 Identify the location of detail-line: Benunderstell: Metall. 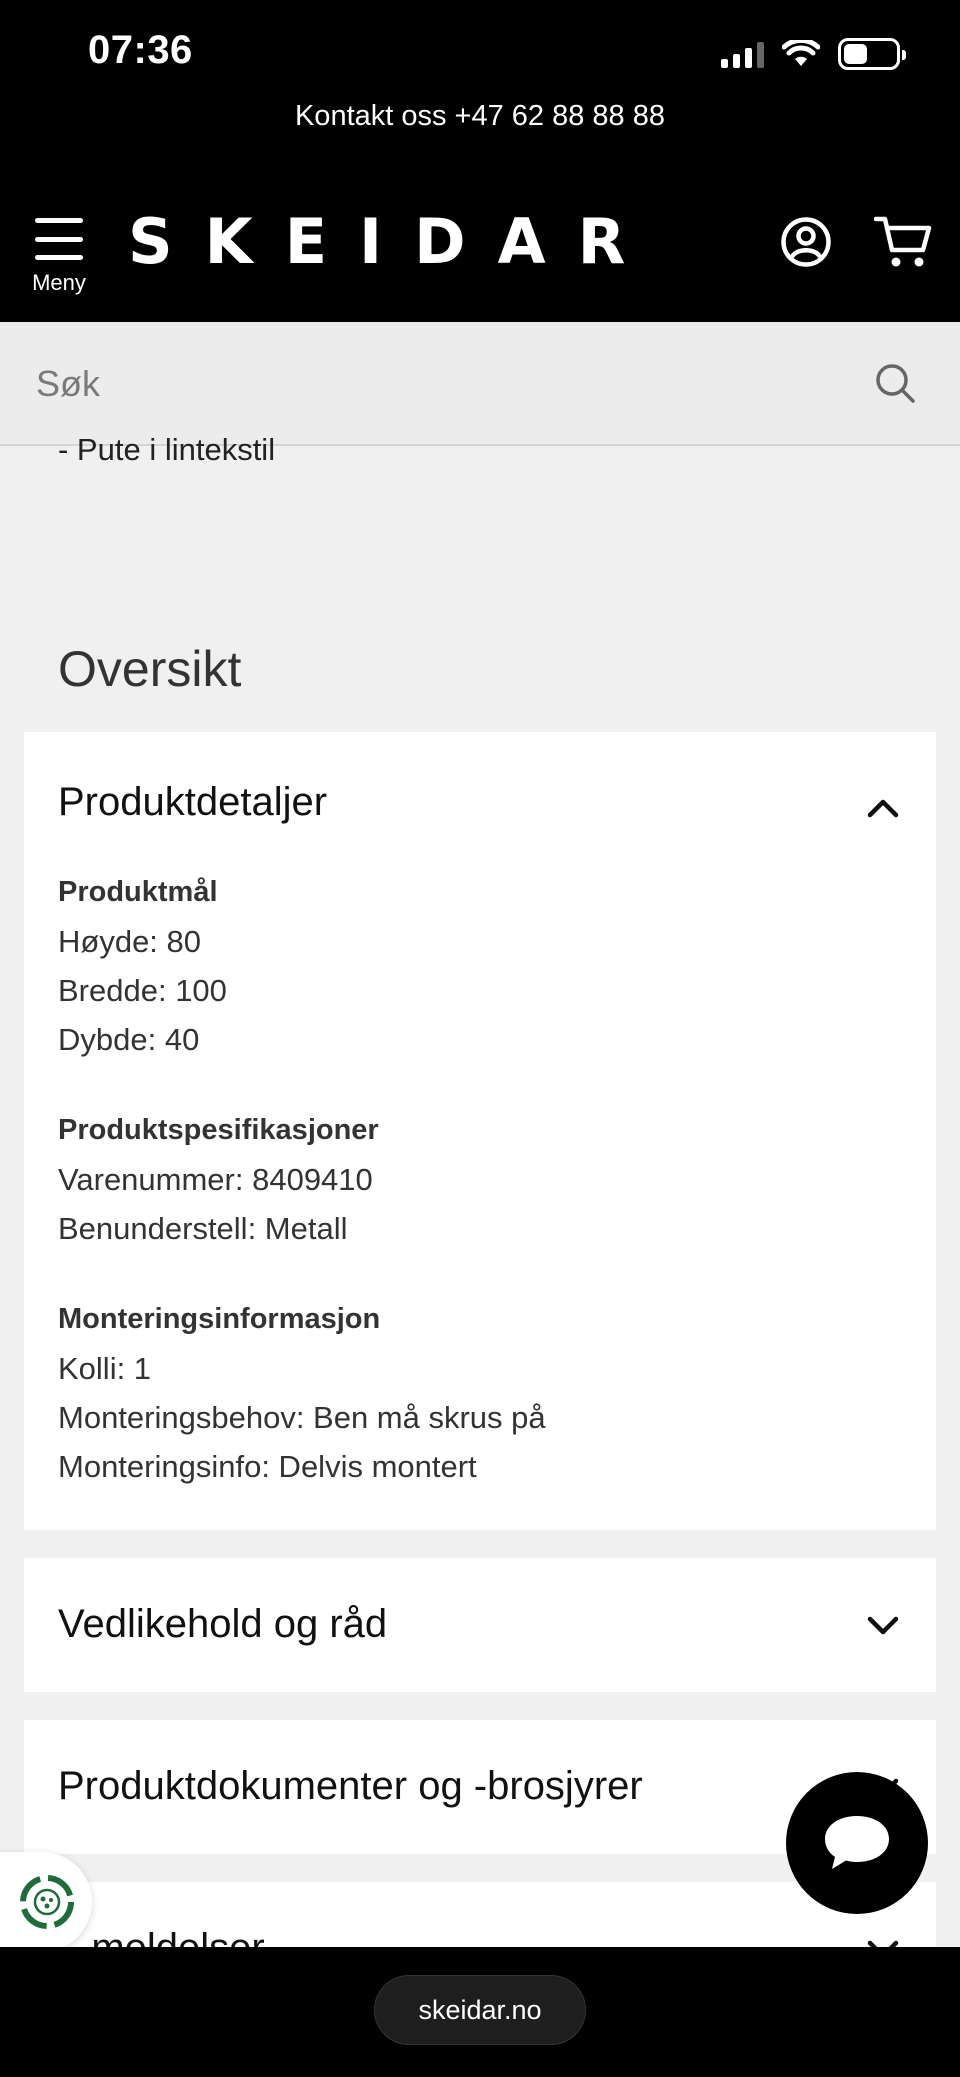
(203, 1228).